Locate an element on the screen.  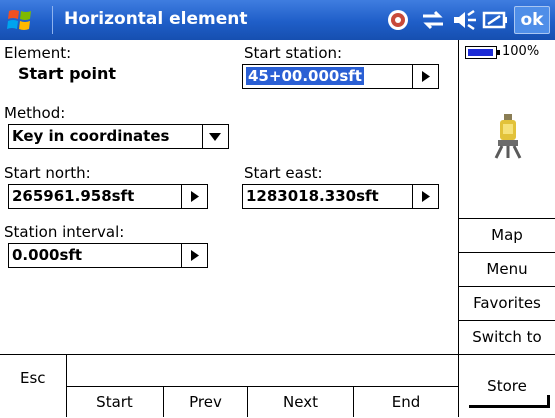
esc-button: Esc is located at coordinates (33, 386).